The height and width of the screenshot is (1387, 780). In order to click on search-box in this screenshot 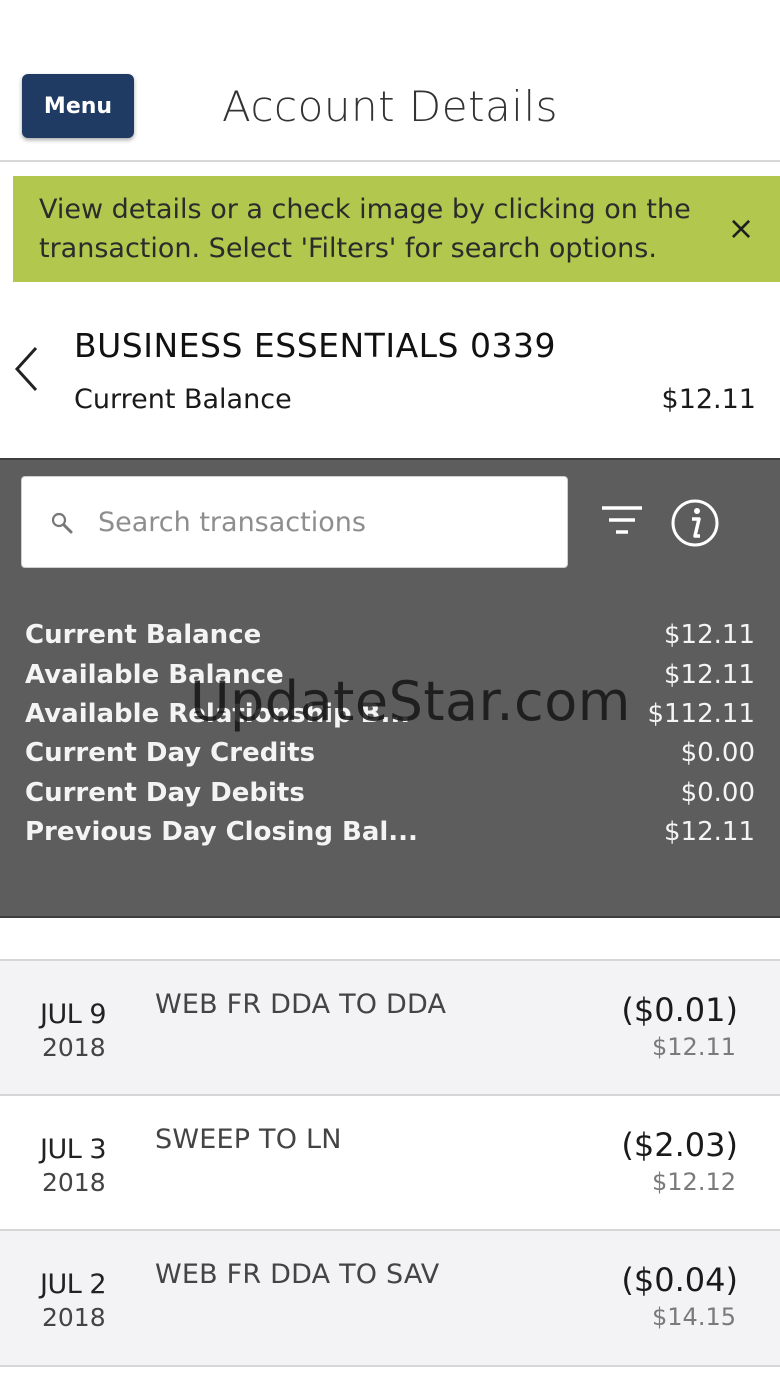, I will do `click(294, 522)`.